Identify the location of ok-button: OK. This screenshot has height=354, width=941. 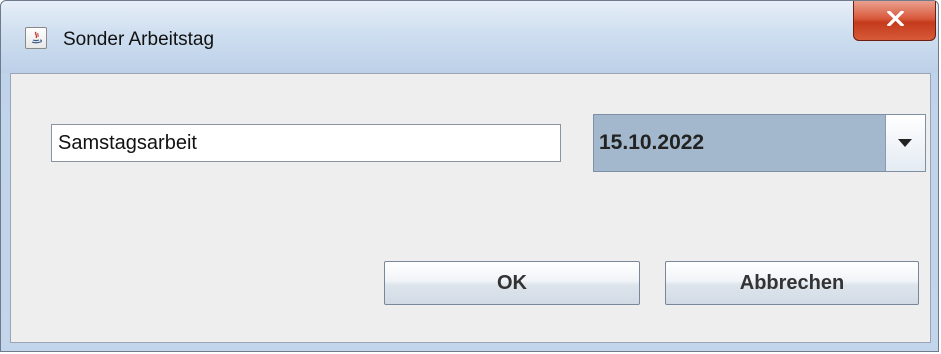
(512, 283).